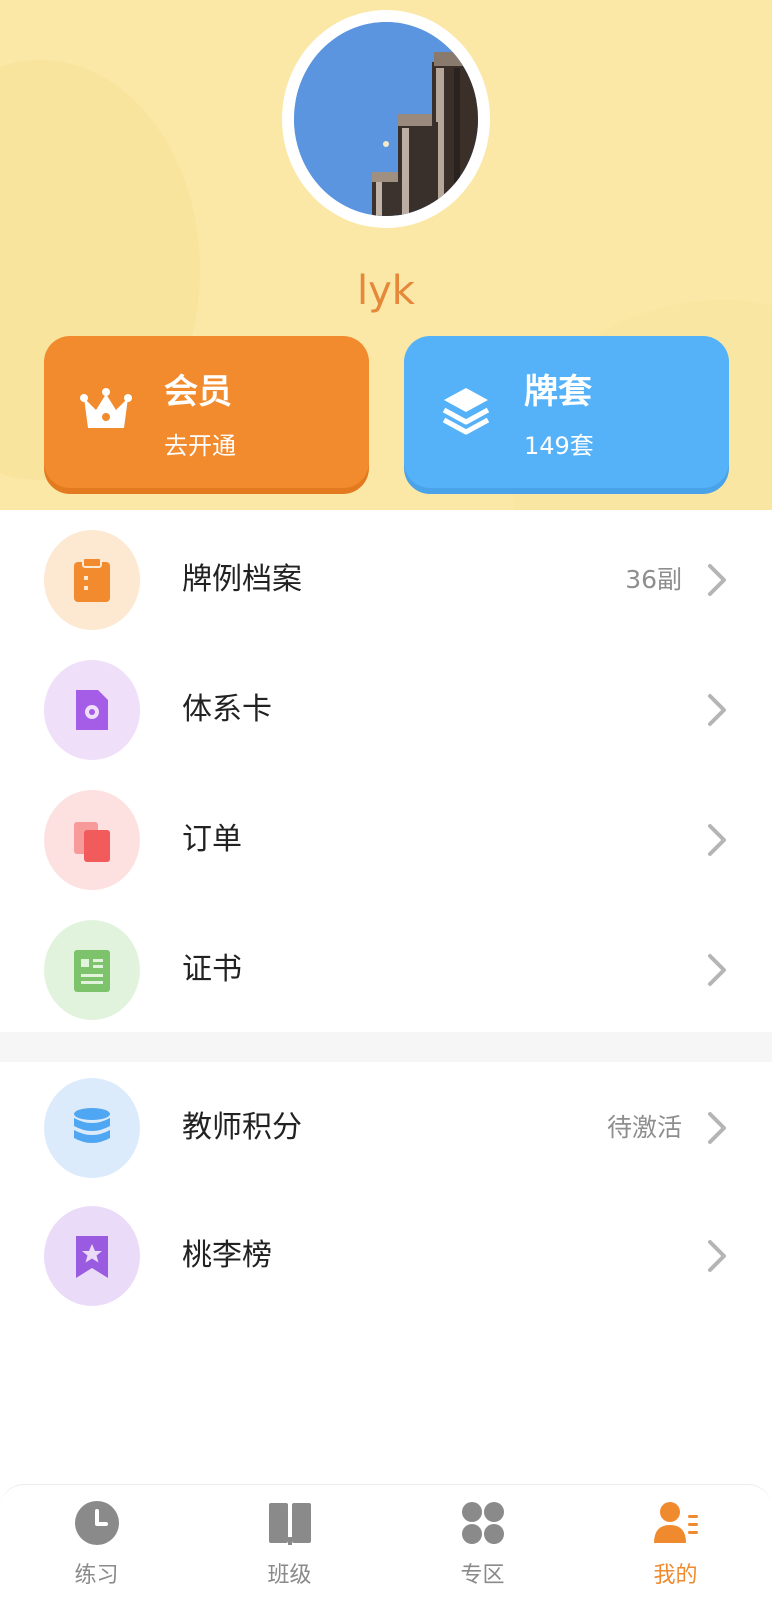  Describe the element at coordinates (290, 1524) in the screenshot. I see `book-icon` at that location.